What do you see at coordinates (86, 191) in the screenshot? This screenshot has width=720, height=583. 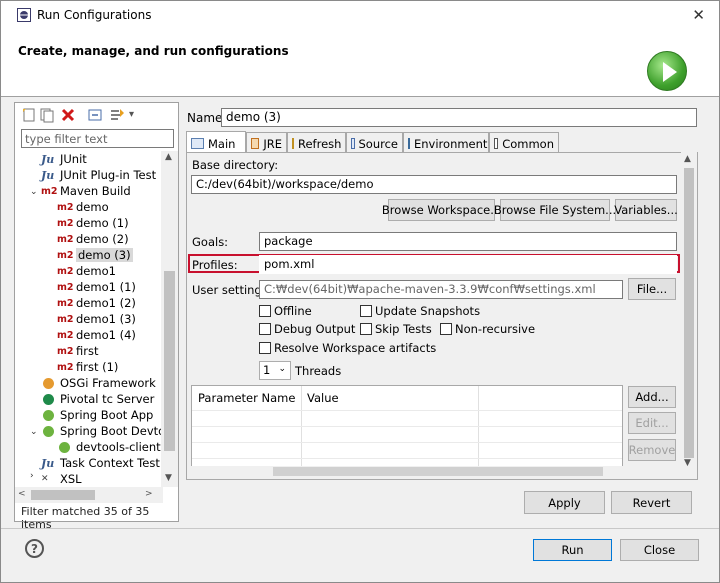 I see `tree-item-maven-build: m2 Maven Build` at bounding box center [86, 191].